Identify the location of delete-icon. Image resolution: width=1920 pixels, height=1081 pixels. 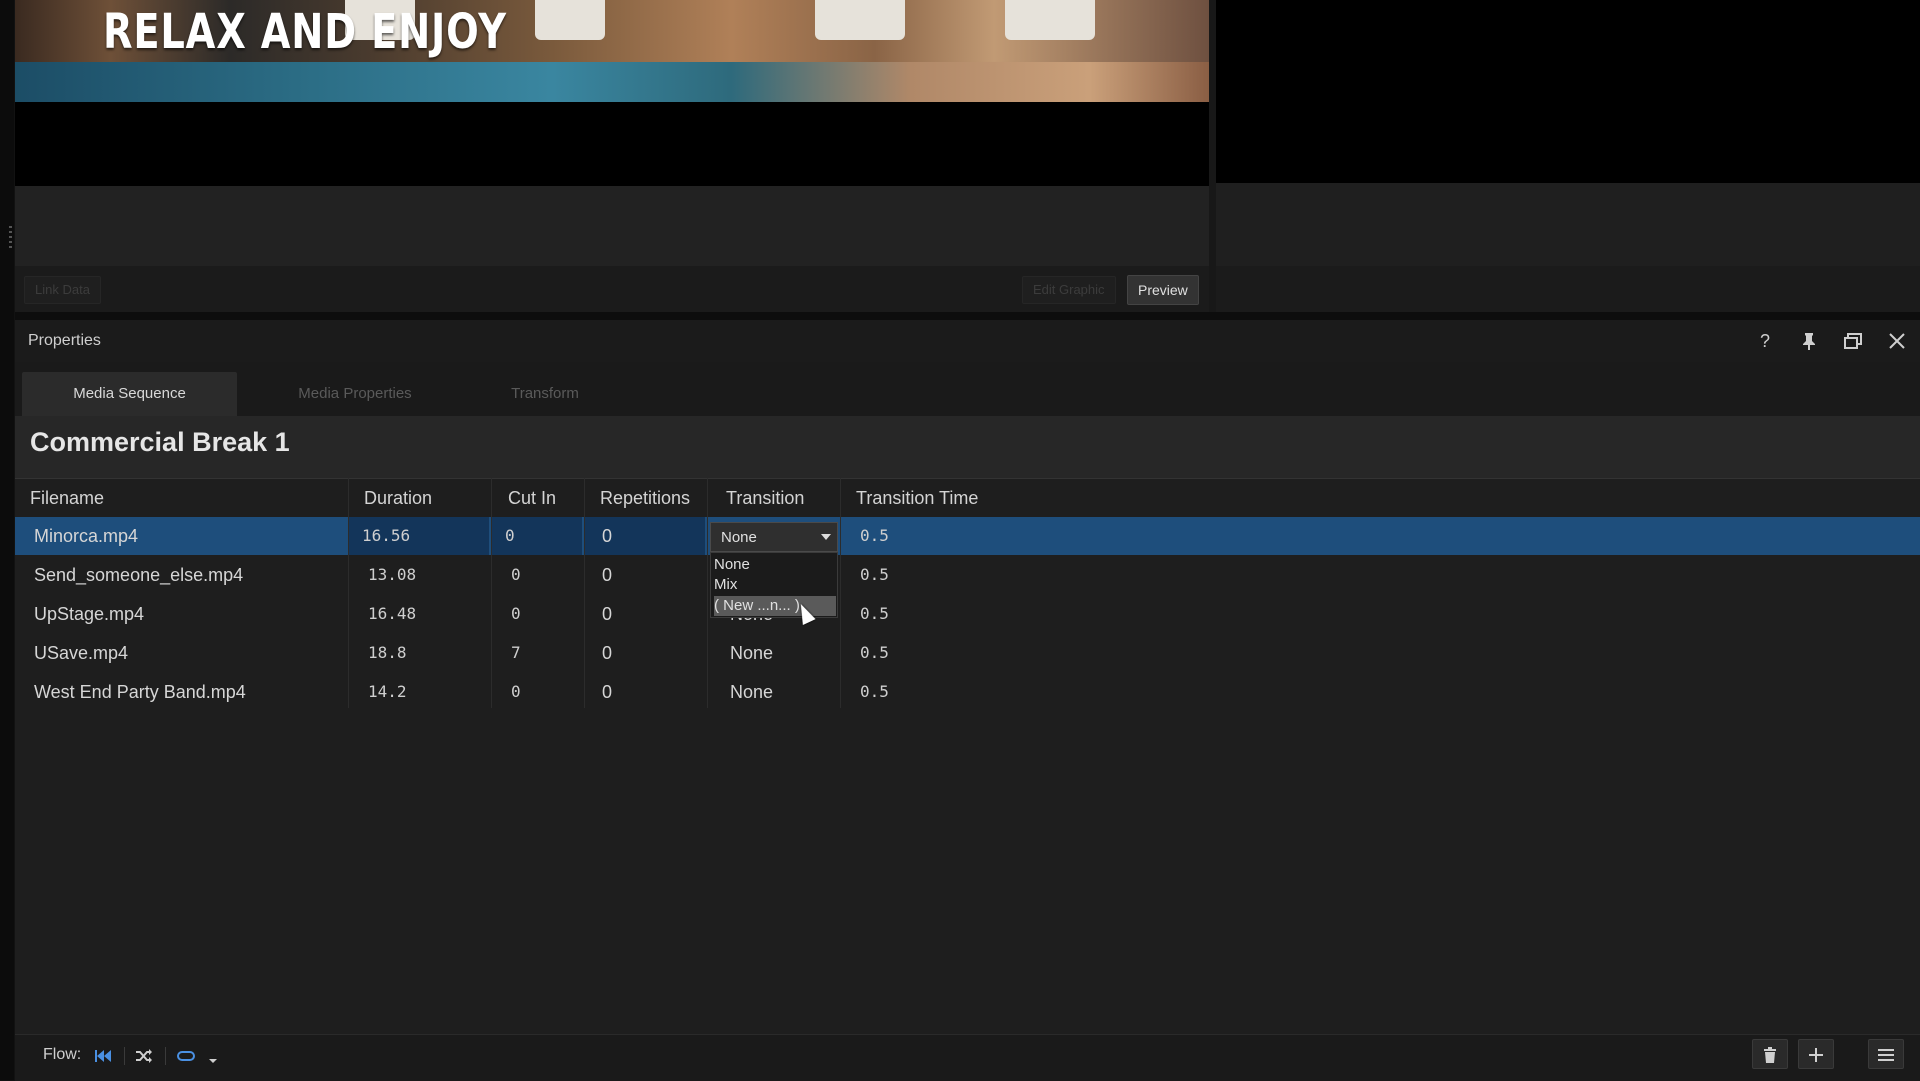
(1770, 1055).